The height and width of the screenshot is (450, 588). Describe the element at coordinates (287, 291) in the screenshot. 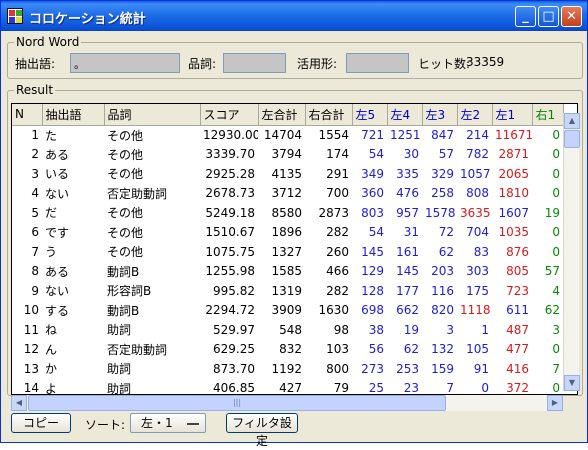

I see `table-row: 9 ない 形容詞B 995.82 1319 282 128 177 116 175 723 4` at that location.